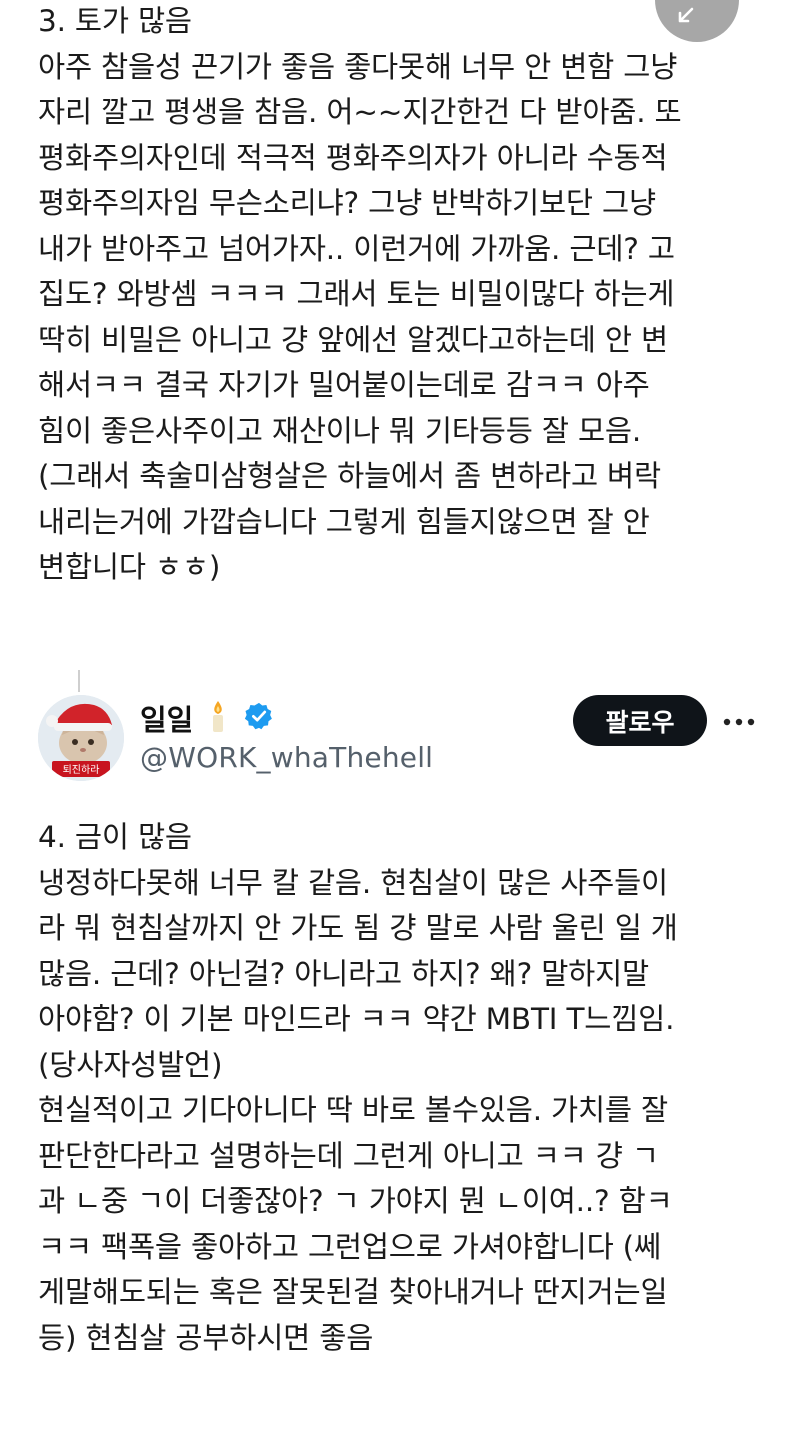 The width and height of the screenshot is (800, 1450). What do you see at coordinates (349, 1246) in the screenshot?
I see `text-line: ㅋㅋ 팩폭을 좋아하고 그런업으로 가셔야합니다 (쎄` at bounding box center [349, 1246].